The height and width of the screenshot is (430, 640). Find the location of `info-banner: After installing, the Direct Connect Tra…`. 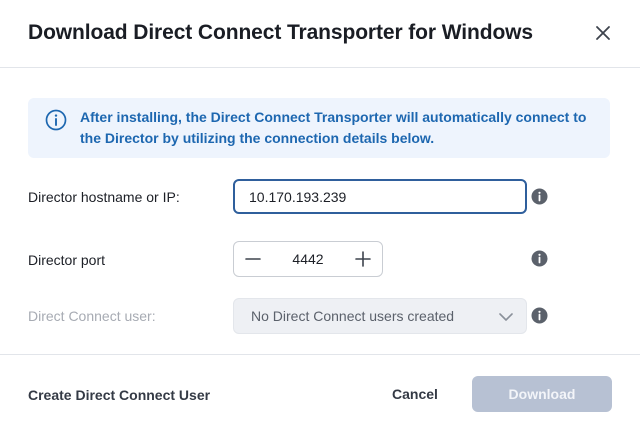

info-banner: After installing, the Direct Connect Tra… is located at coordinates (319, 128).